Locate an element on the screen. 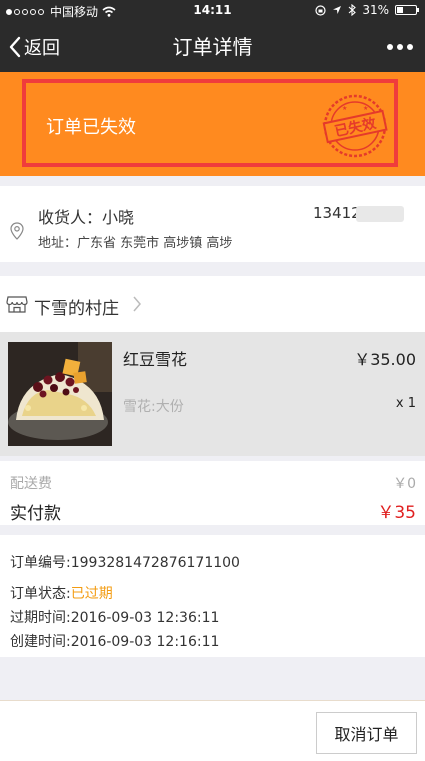 The width and height of the screenshot is (425, 761). paid-amount-label: 实付款 is located at coordinates (35, 514).